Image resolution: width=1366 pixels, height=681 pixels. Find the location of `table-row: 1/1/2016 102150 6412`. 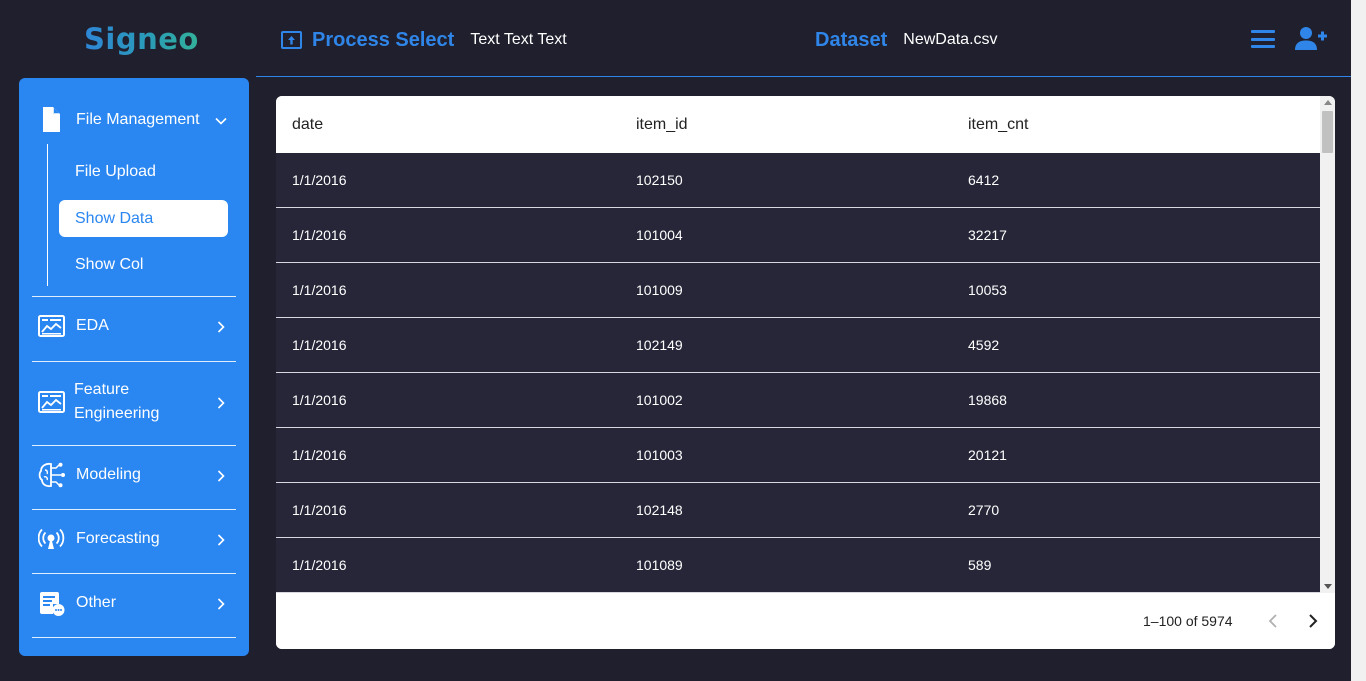

table-row: 1/1/2016 102150 6412 is located at coordinates (798, 180).